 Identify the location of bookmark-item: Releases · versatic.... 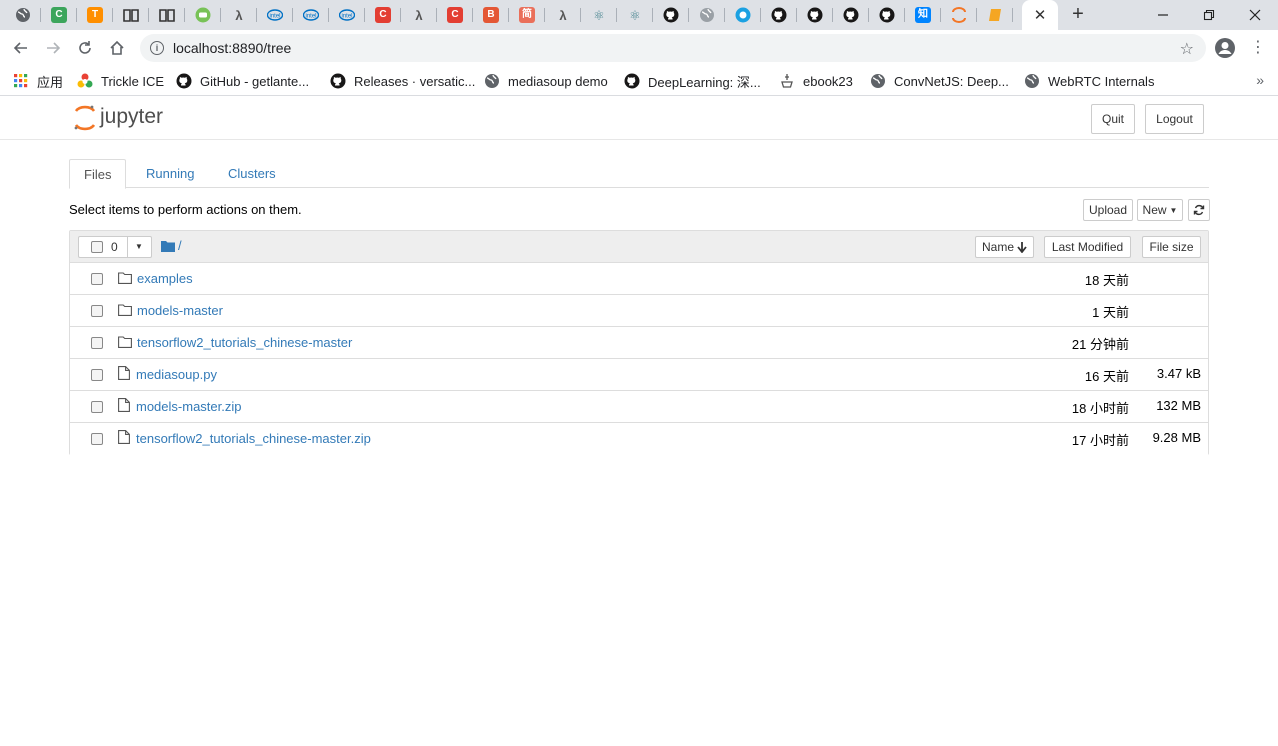
(402, 81).